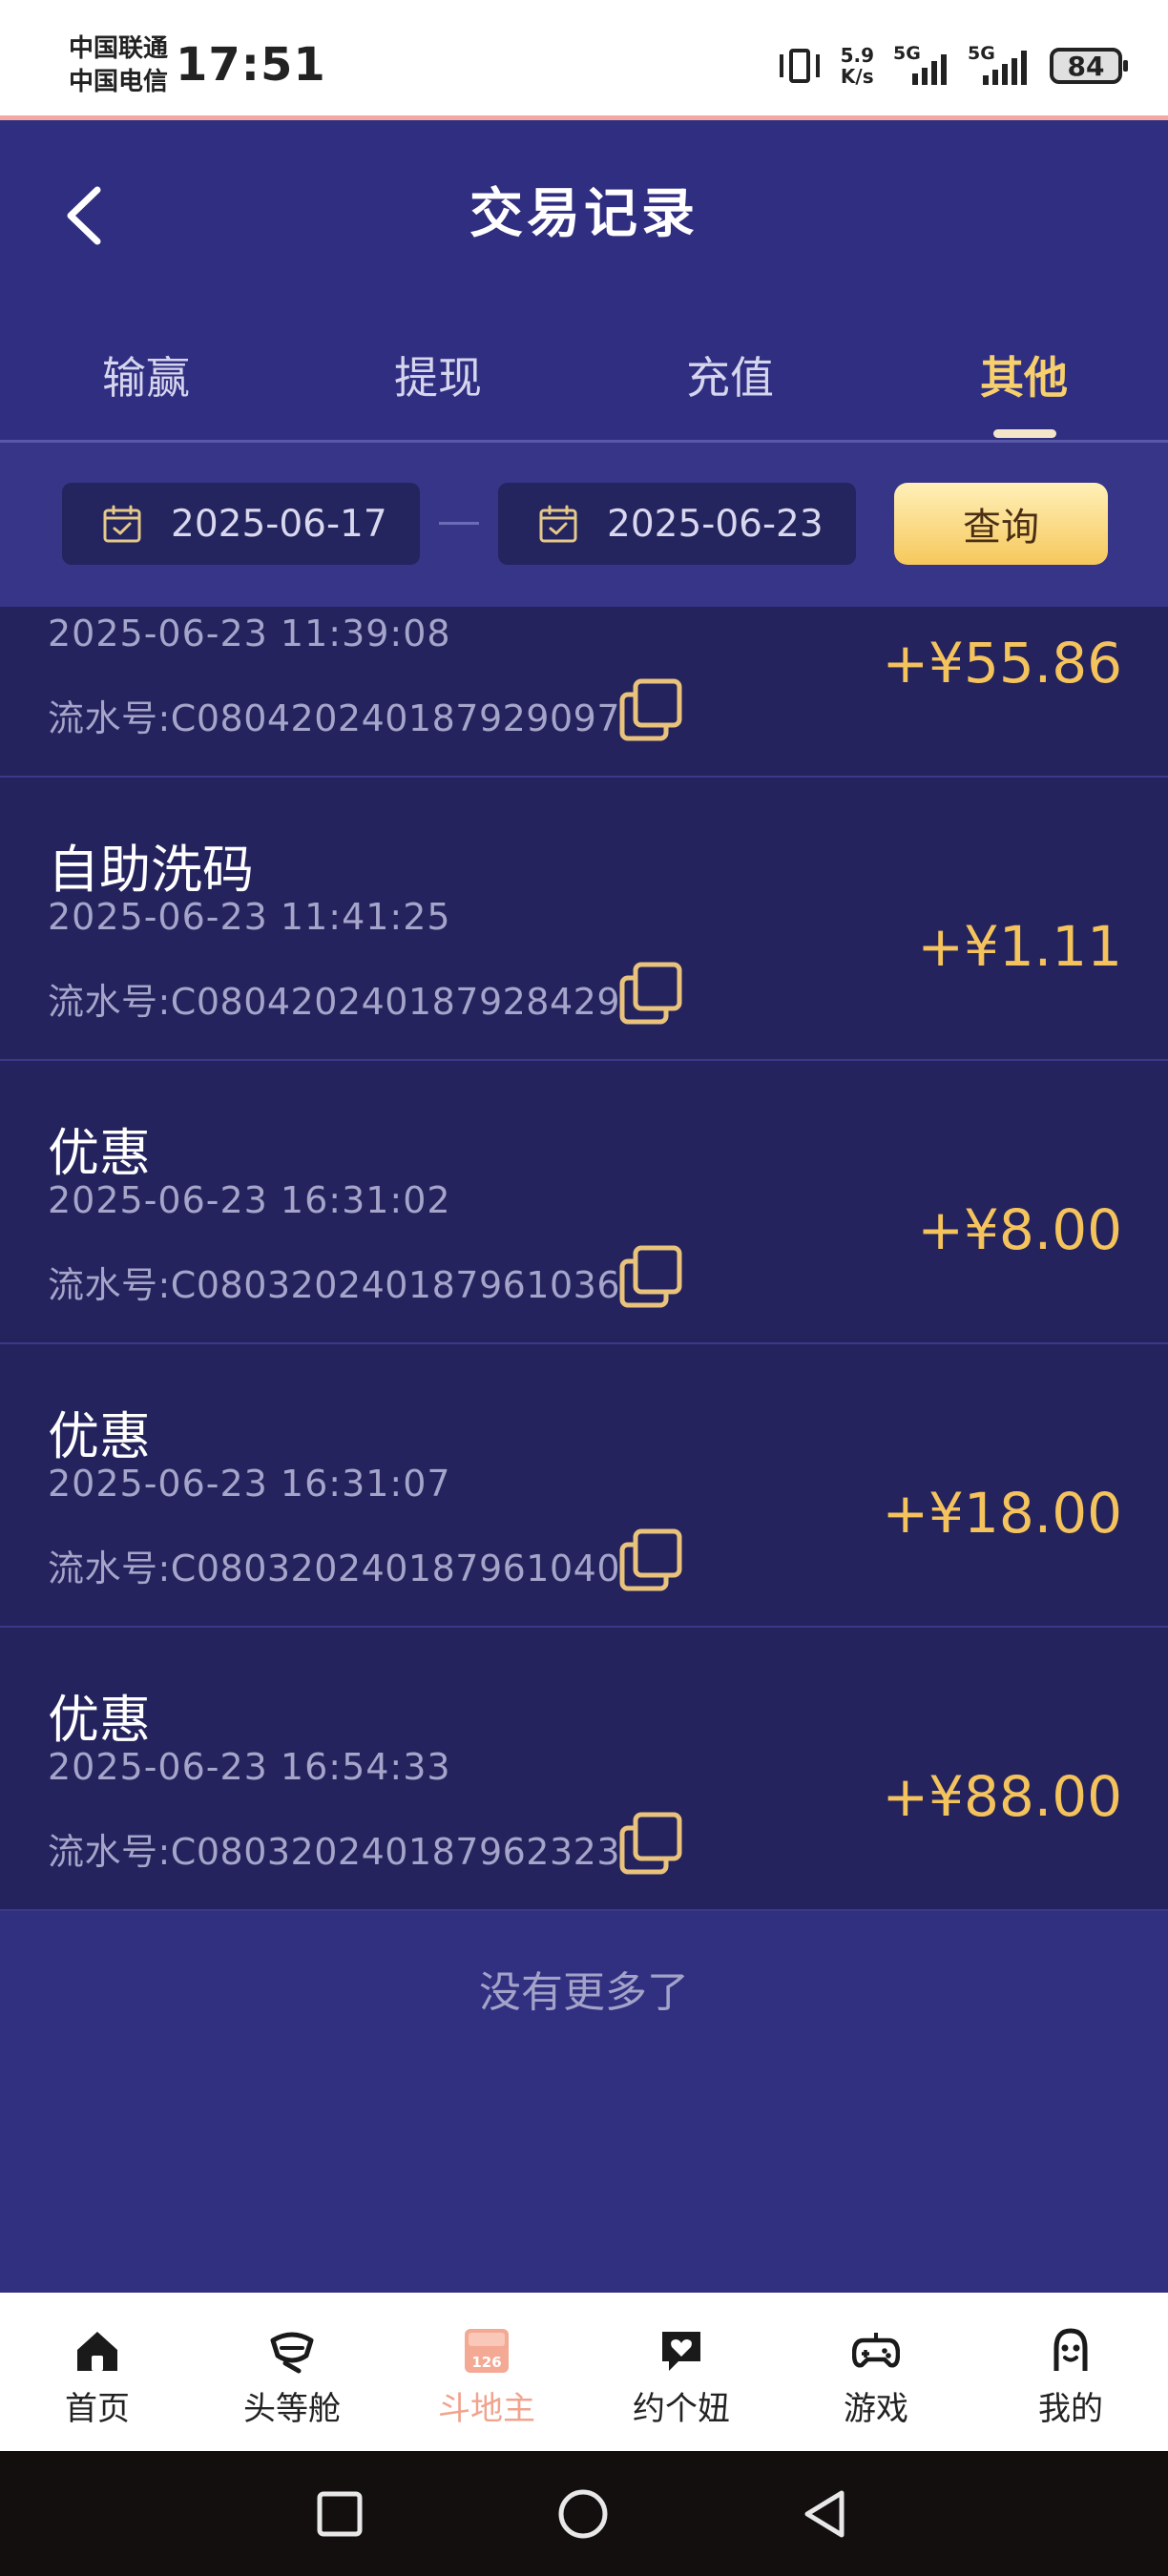  What do you see at coordinates (486, 2362) in the screenshot?
I see `nav-badge: 126` at bounding box center [486, 2362].